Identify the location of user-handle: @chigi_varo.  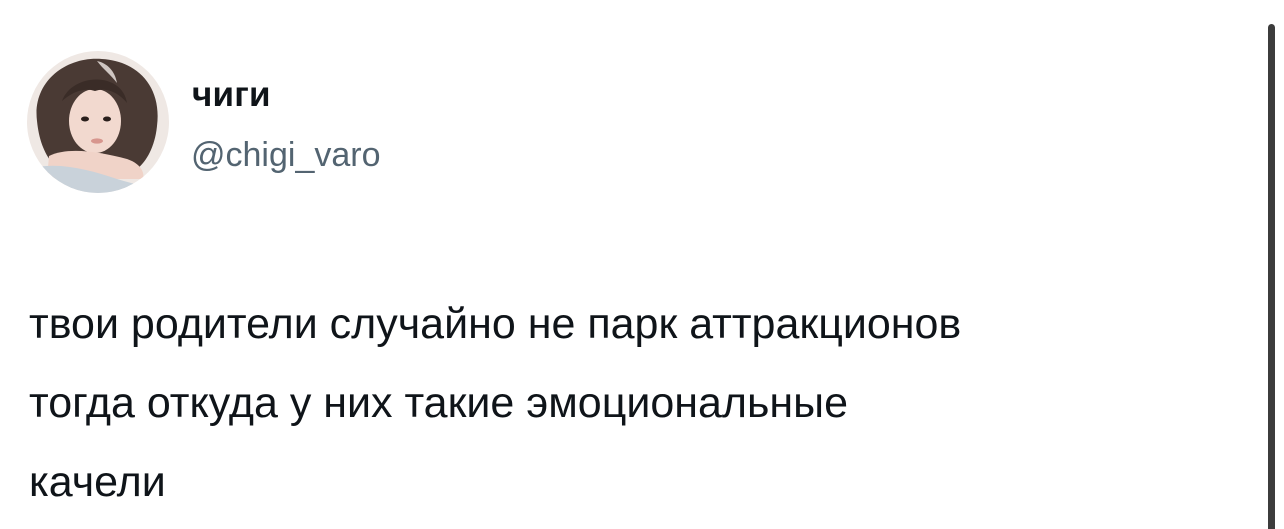
(286, 155).